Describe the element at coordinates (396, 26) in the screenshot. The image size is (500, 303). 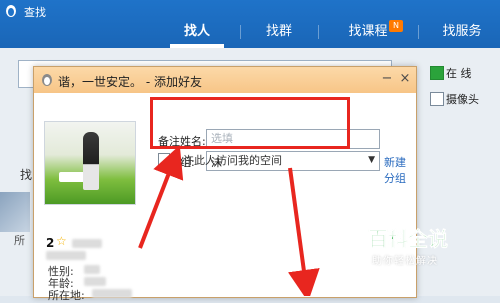
I see `new-badge: N` at that location.